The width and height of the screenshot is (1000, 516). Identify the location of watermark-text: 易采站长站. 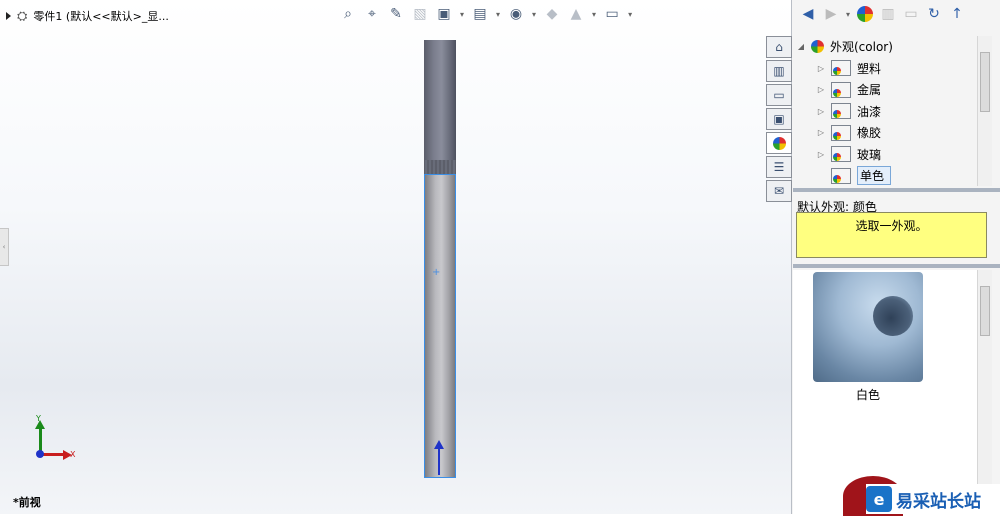
(938, 501).